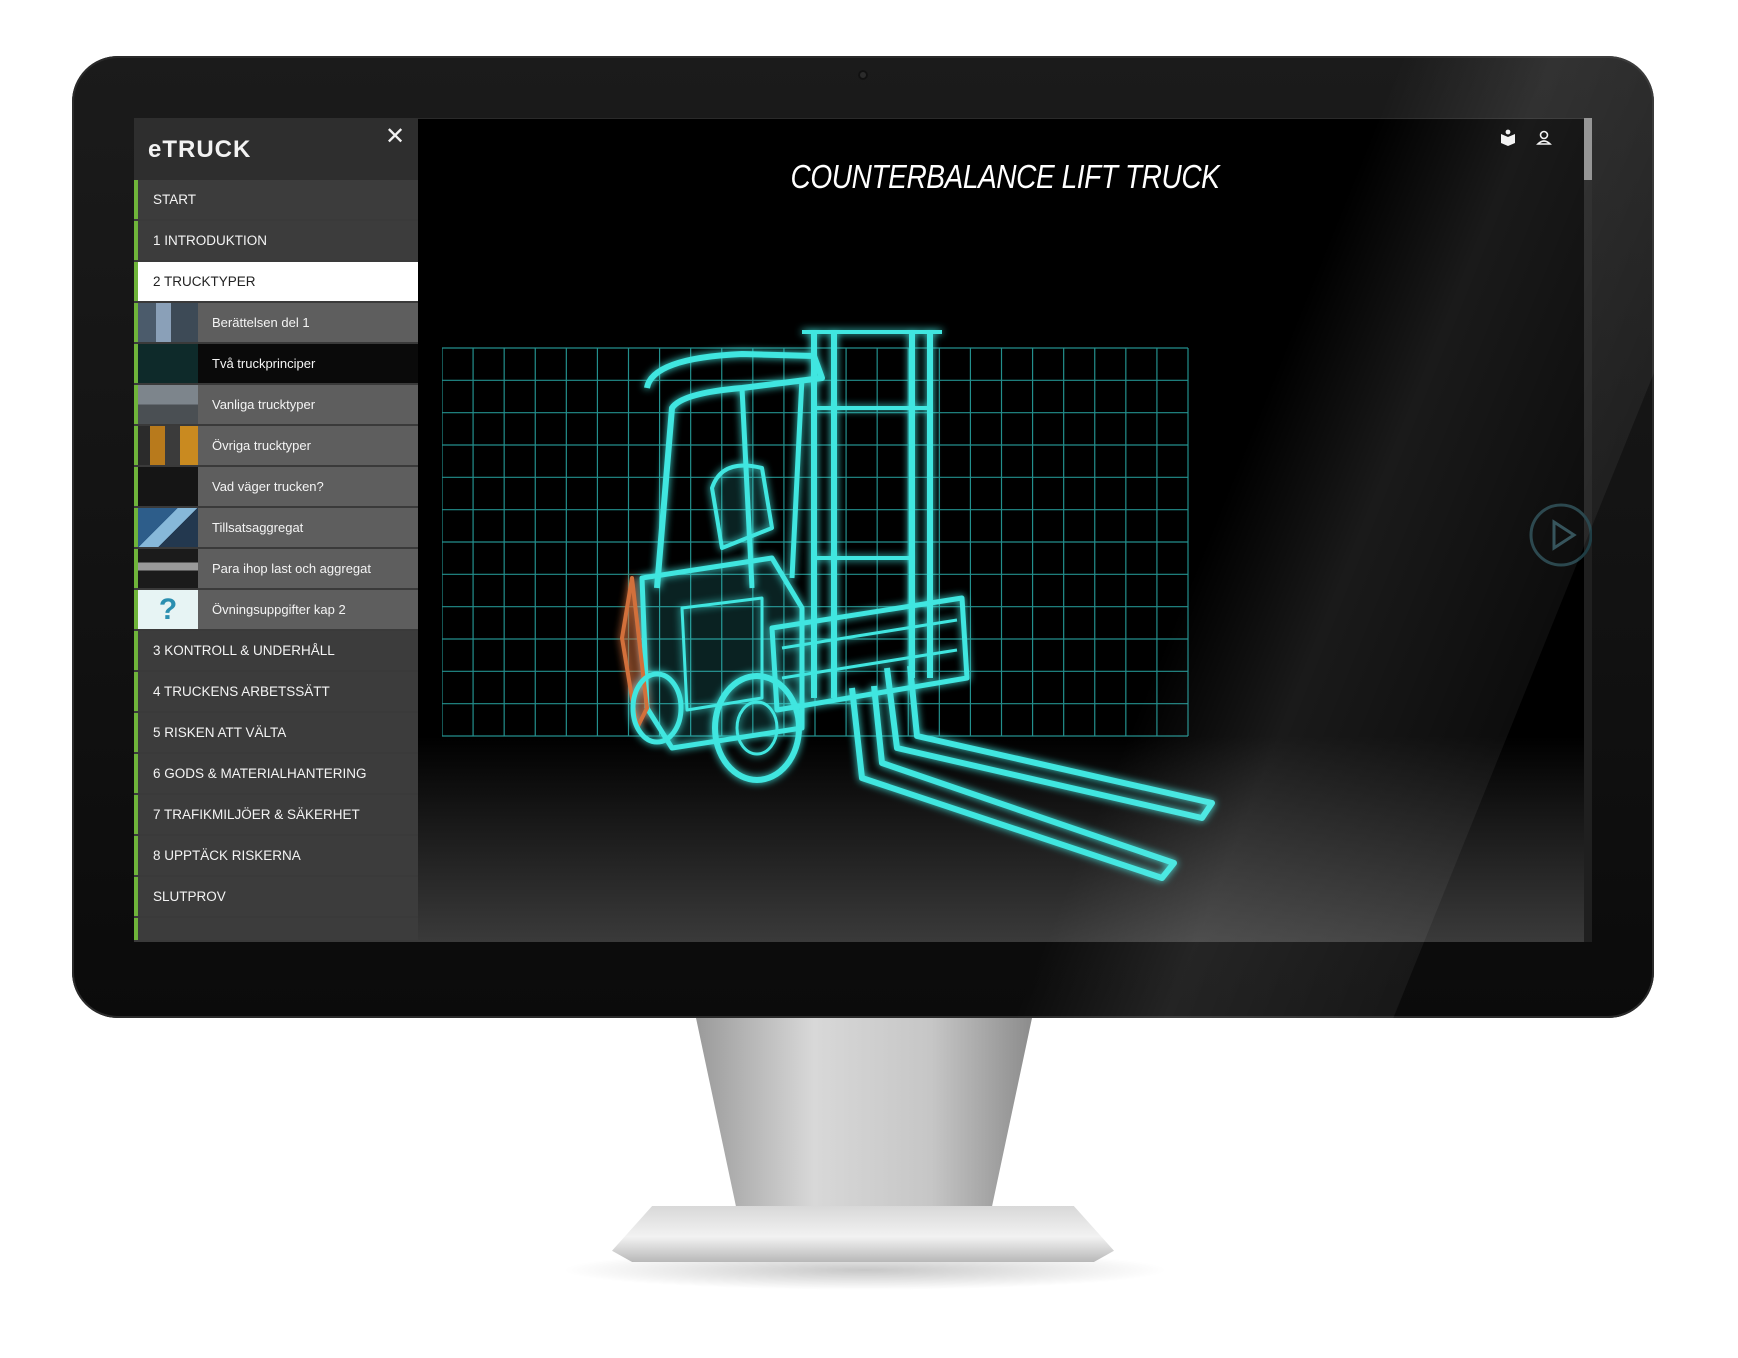 Image resolution: width=1738 pixels, height=1358 pixels. What do you see at coordinates (1005, 118) in the screenshot?
I see `top-divider` at bounding box center [1005, 118].